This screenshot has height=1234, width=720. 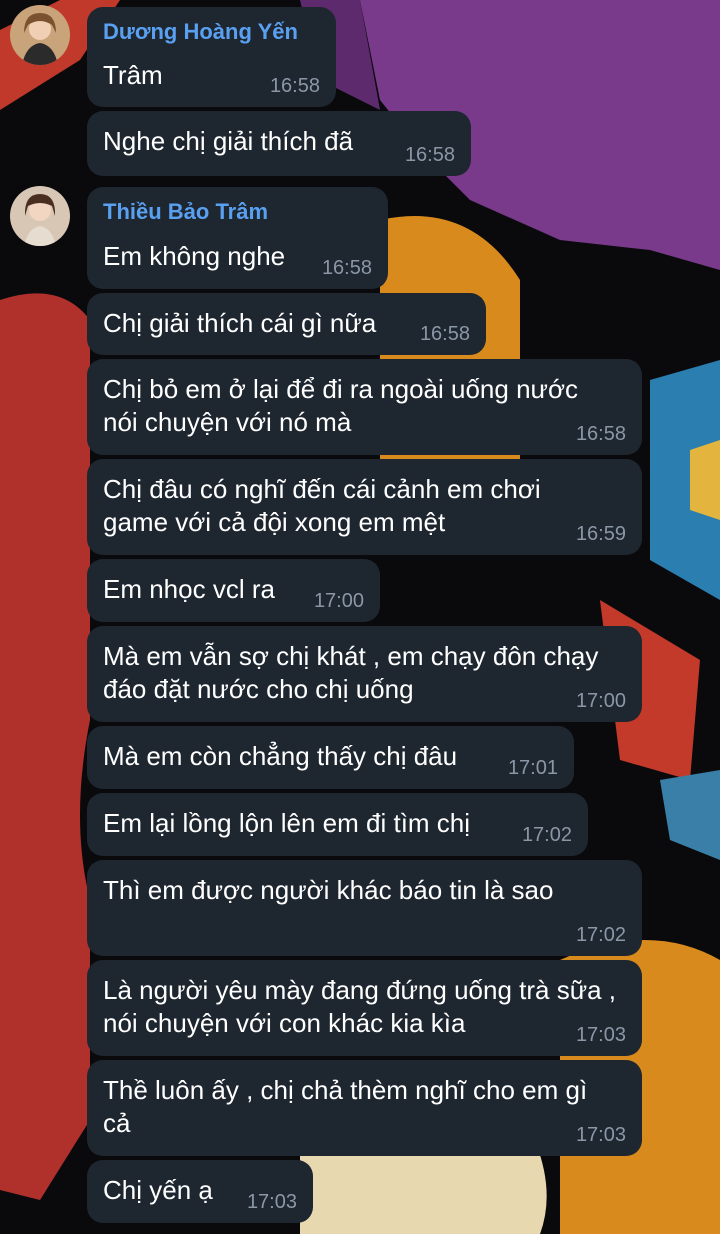 I want to click on message-bubble: Dương Hoàng Yến Trâm 16:58, so click(x=211, y=57).